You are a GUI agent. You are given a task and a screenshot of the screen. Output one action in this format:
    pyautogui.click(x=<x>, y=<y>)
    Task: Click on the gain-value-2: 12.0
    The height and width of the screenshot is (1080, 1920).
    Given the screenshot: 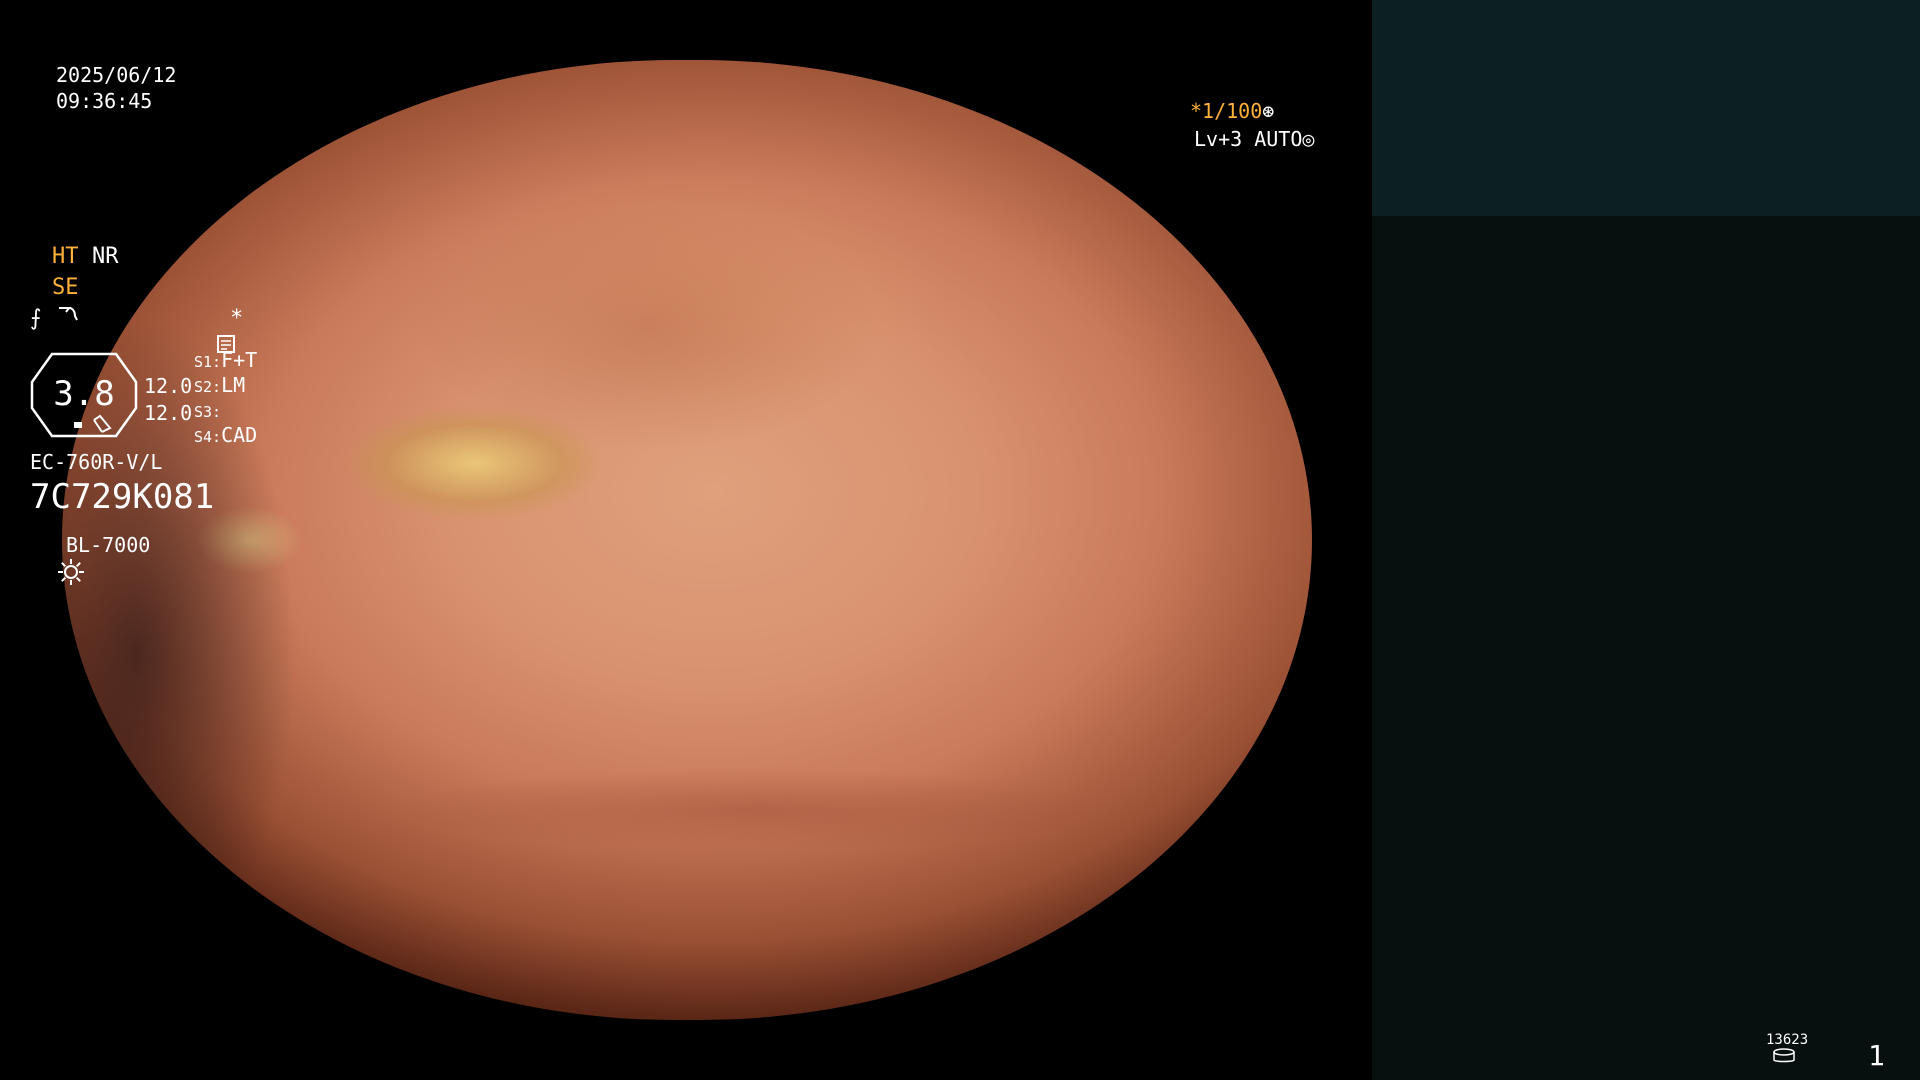 What is the action you would take?
    pyautogui.click(x=168, y=413)
    